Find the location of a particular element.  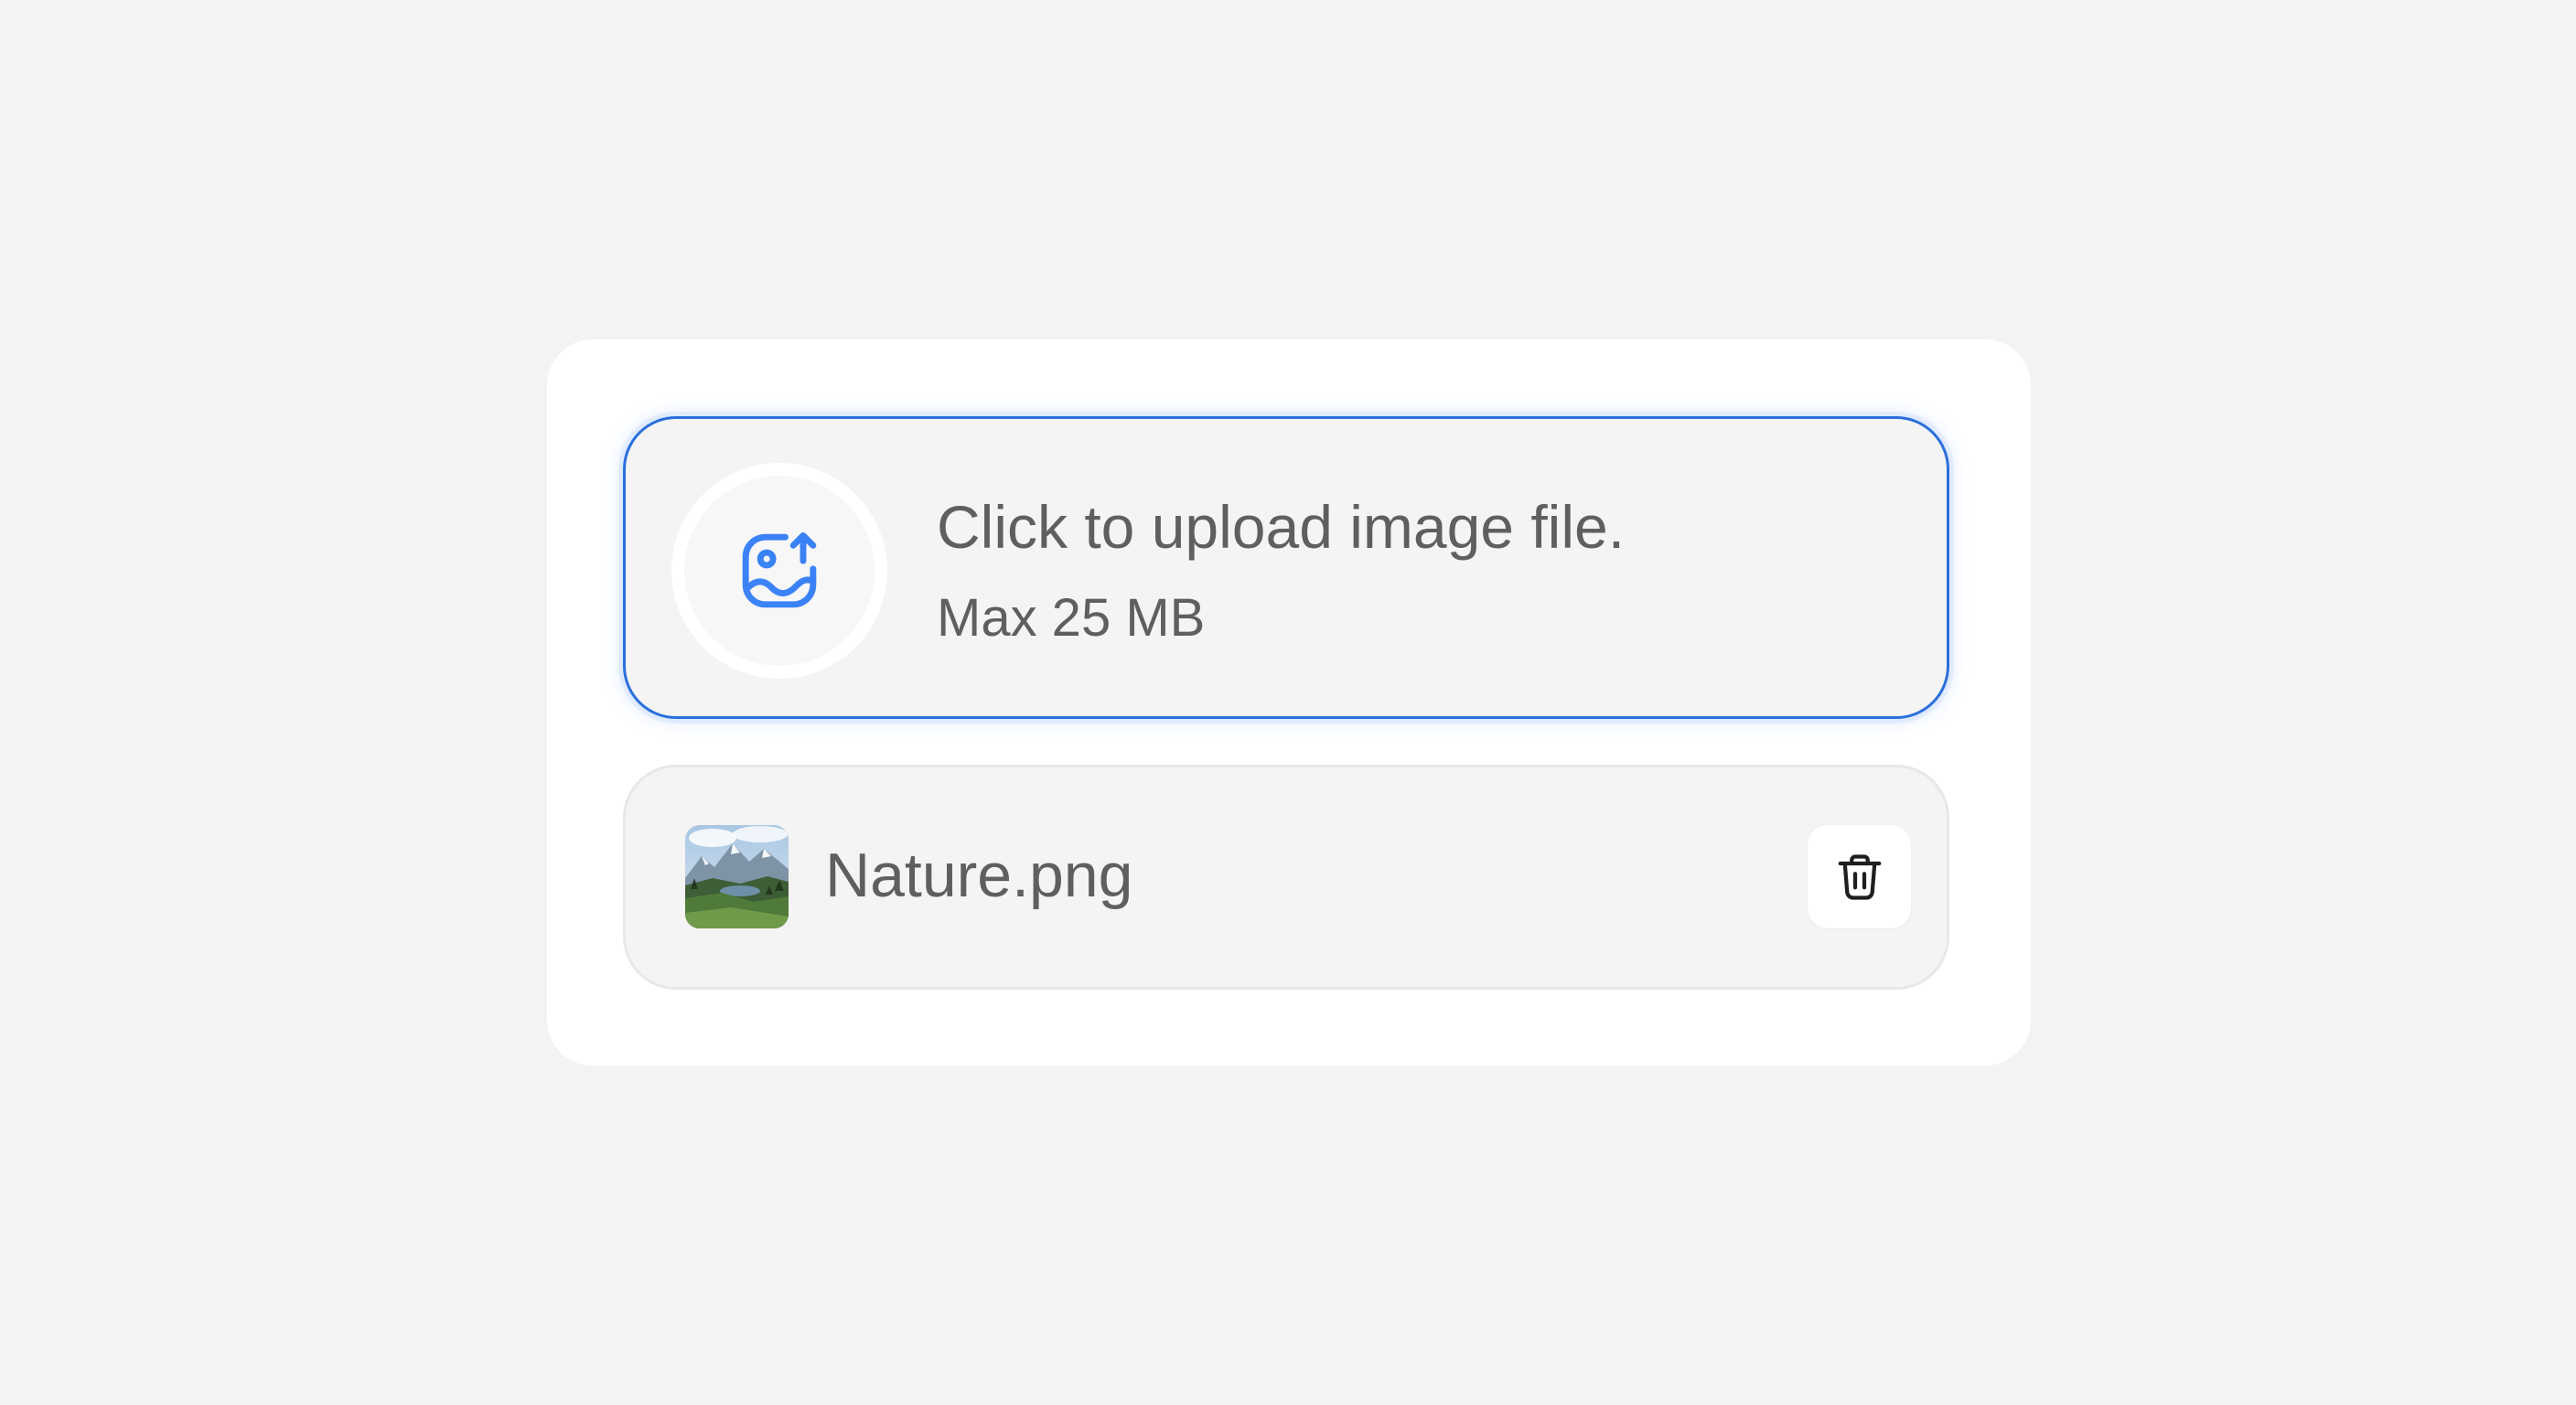

file-thumbnail is located at coordinates (737, 877).